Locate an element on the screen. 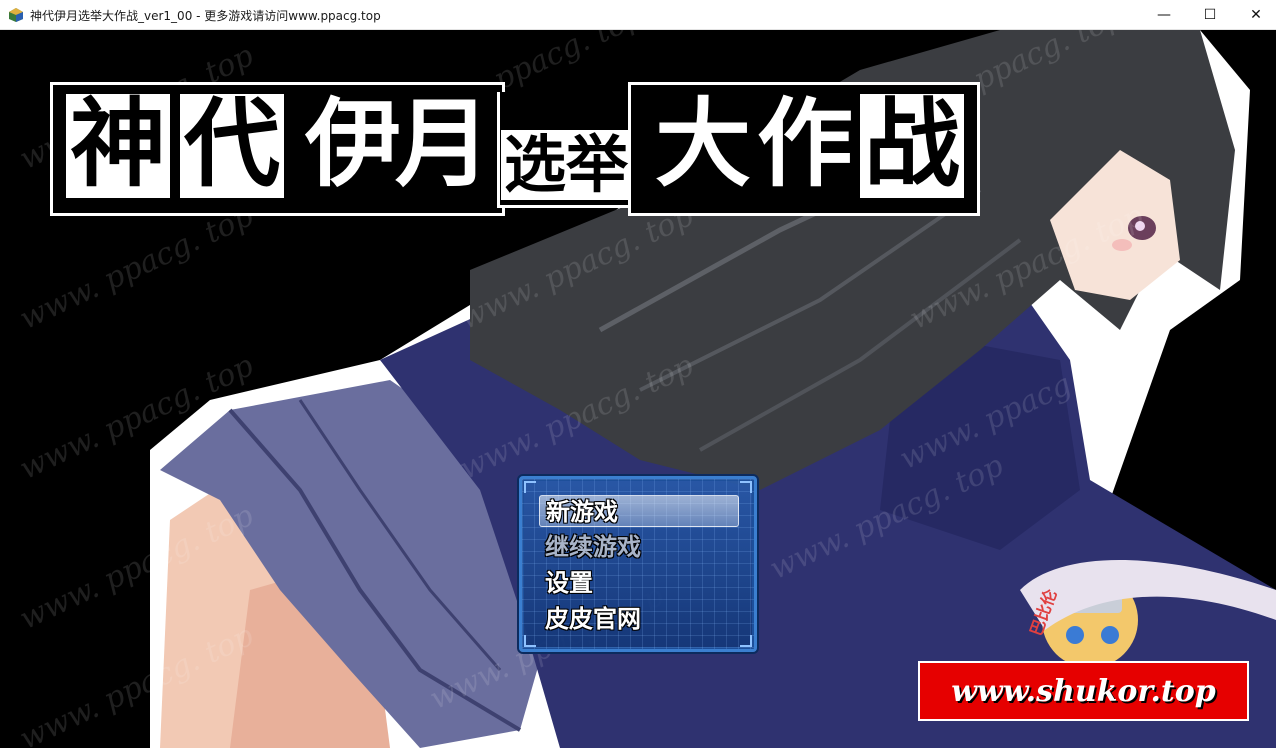 The image size is (1276, 748). maximize-icon: ☐ is located at coordinates (1210, 15).